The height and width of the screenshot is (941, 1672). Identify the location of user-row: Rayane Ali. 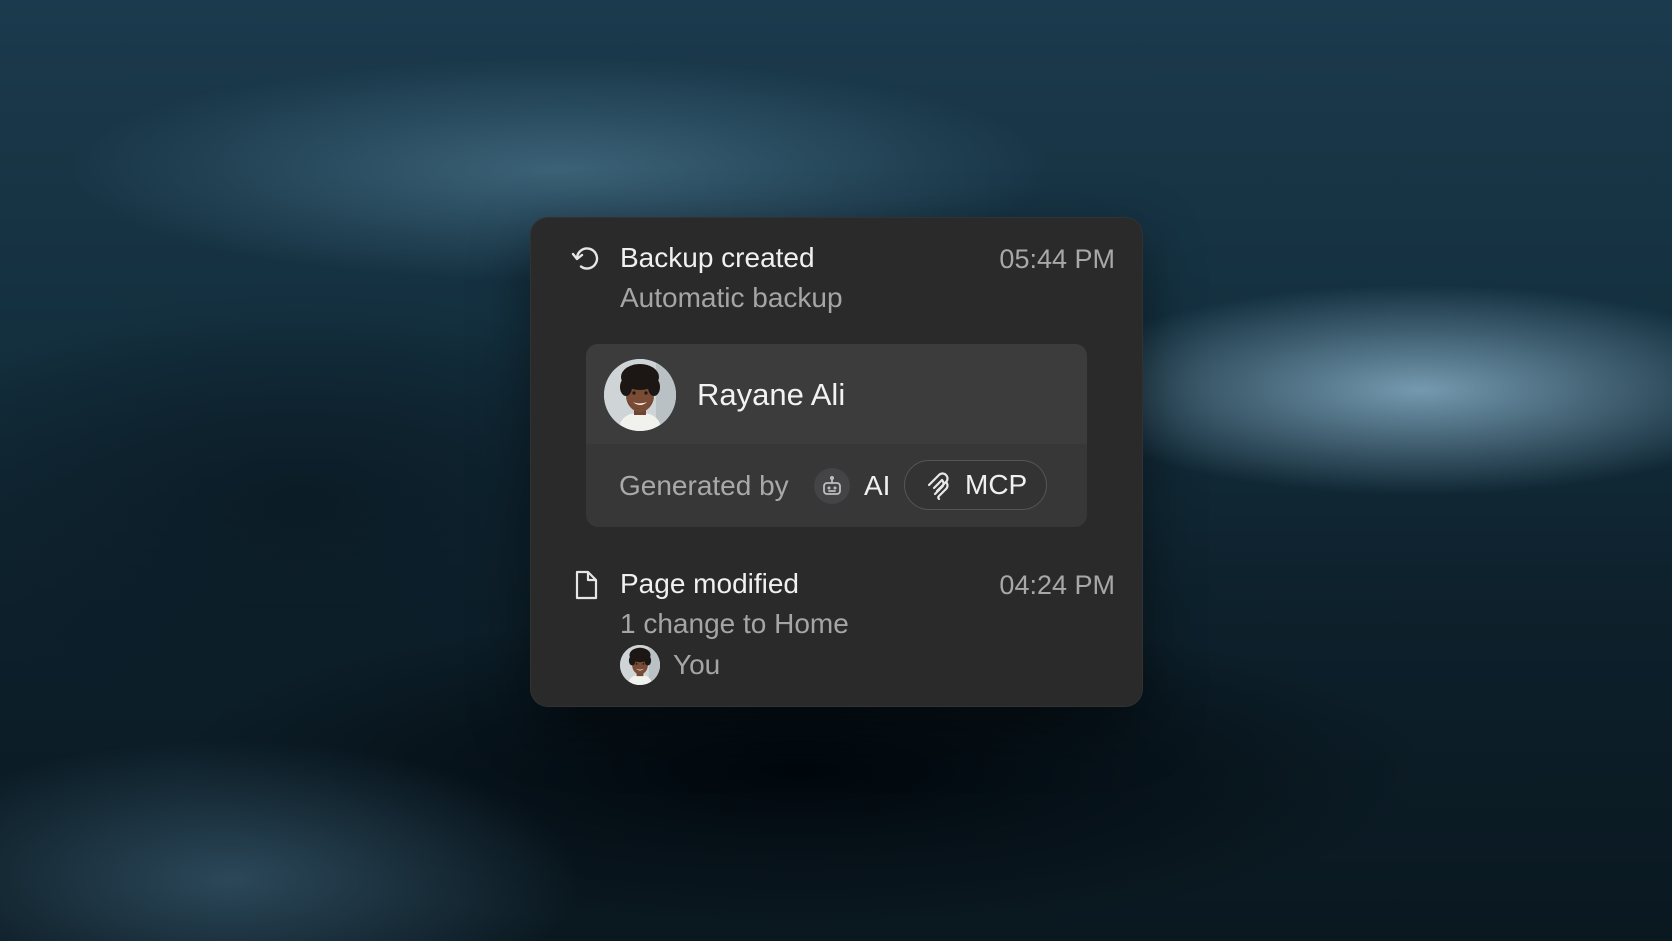
(836, 394).